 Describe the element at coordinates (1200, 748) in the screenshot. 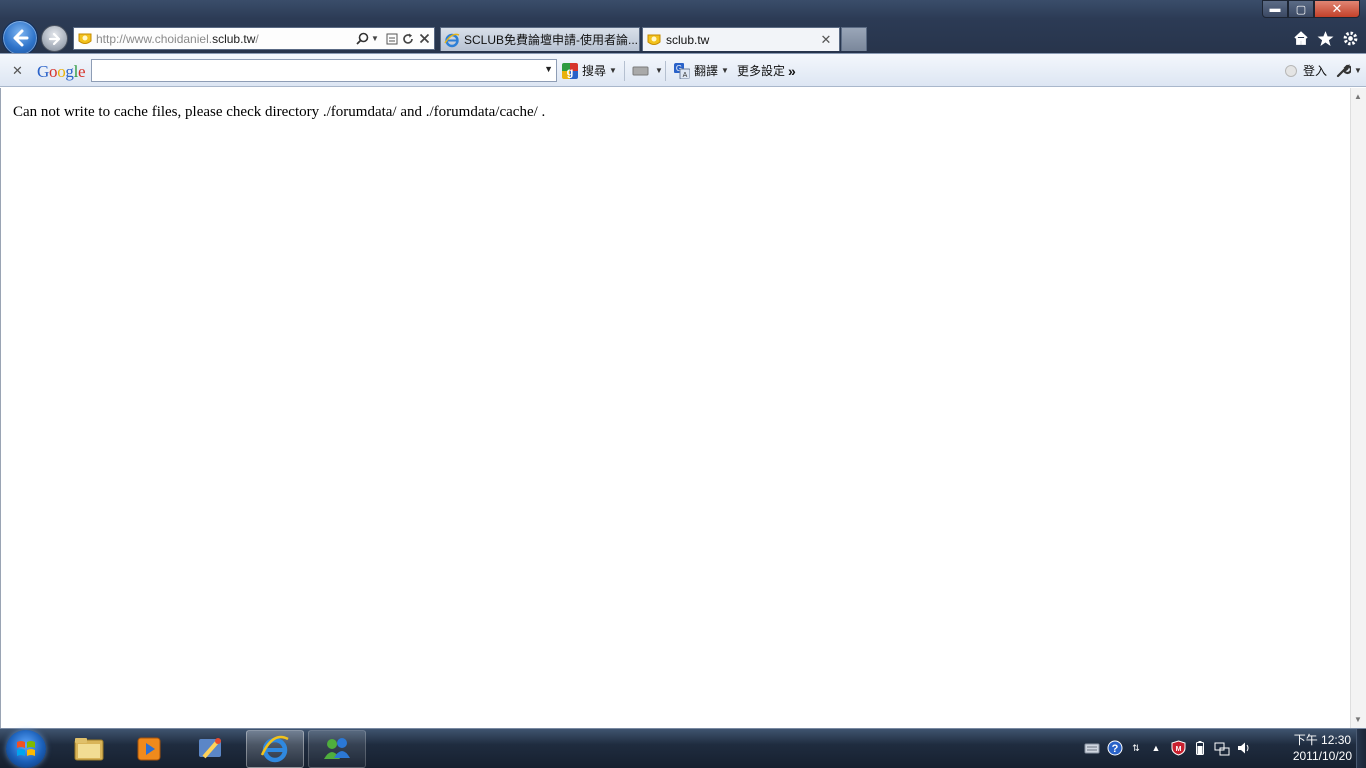

I see `battery-icon` at that location.